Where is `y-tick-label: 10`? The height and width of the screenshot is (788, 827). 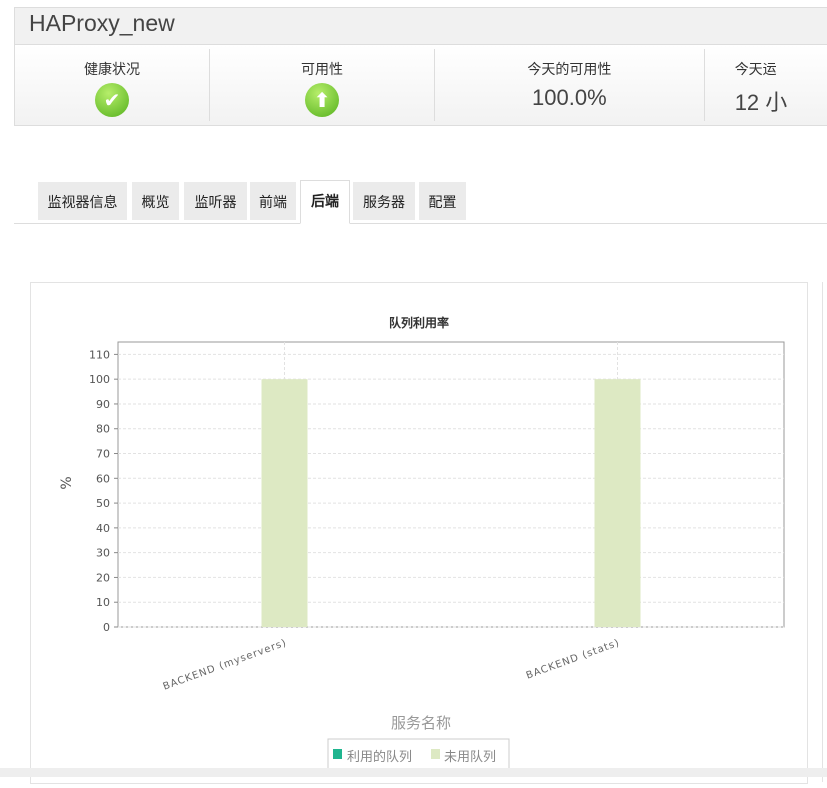 y-tick-label: 10 is located at coordinates (103, 602).